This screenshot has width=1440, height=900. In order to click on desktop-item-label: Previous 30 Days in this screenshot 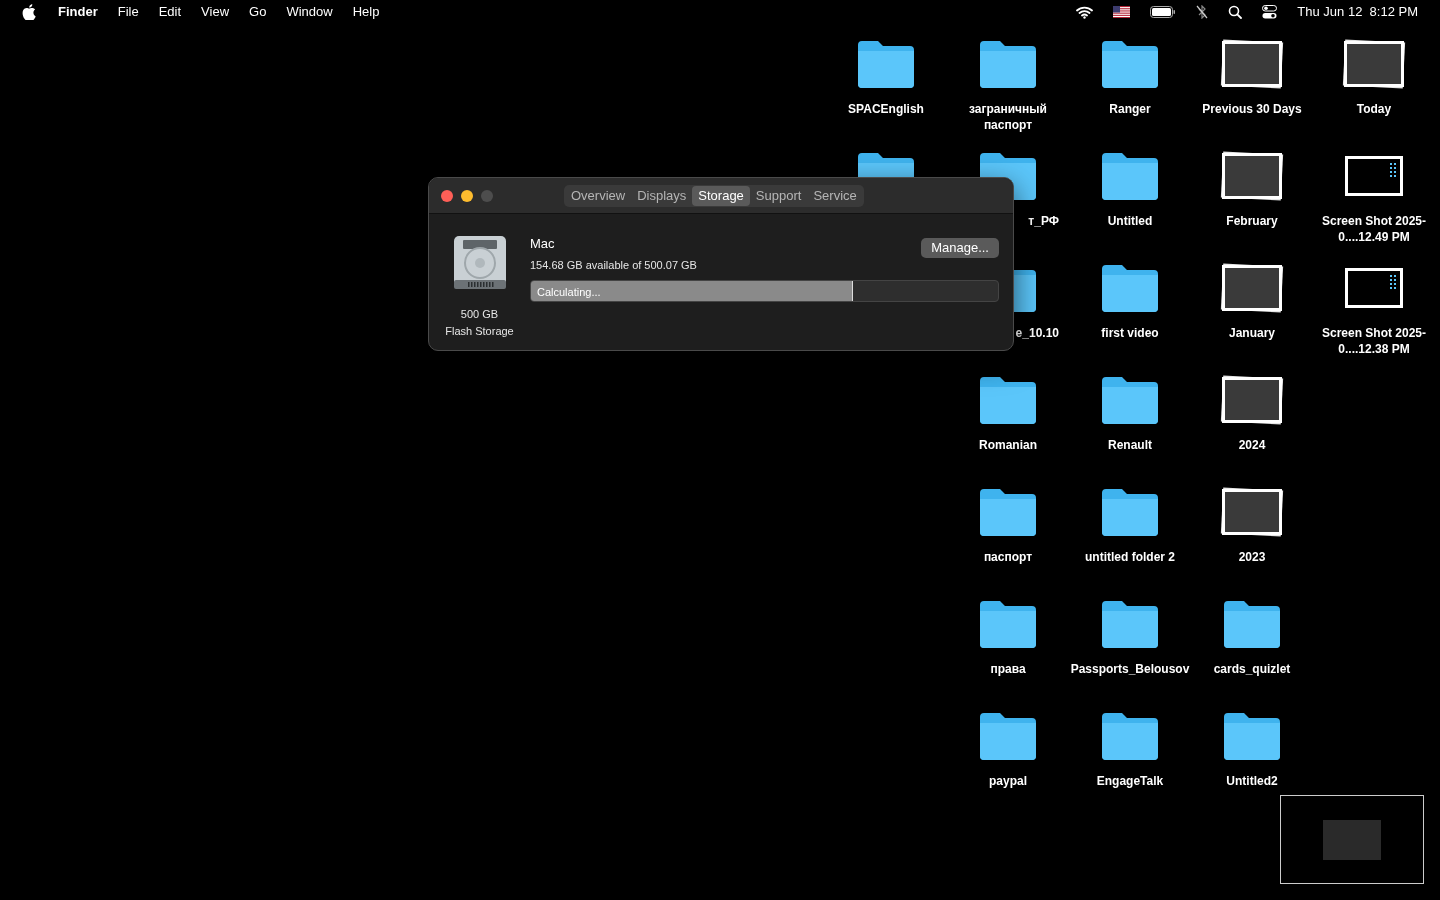, I will do `click(1252, 109)`.